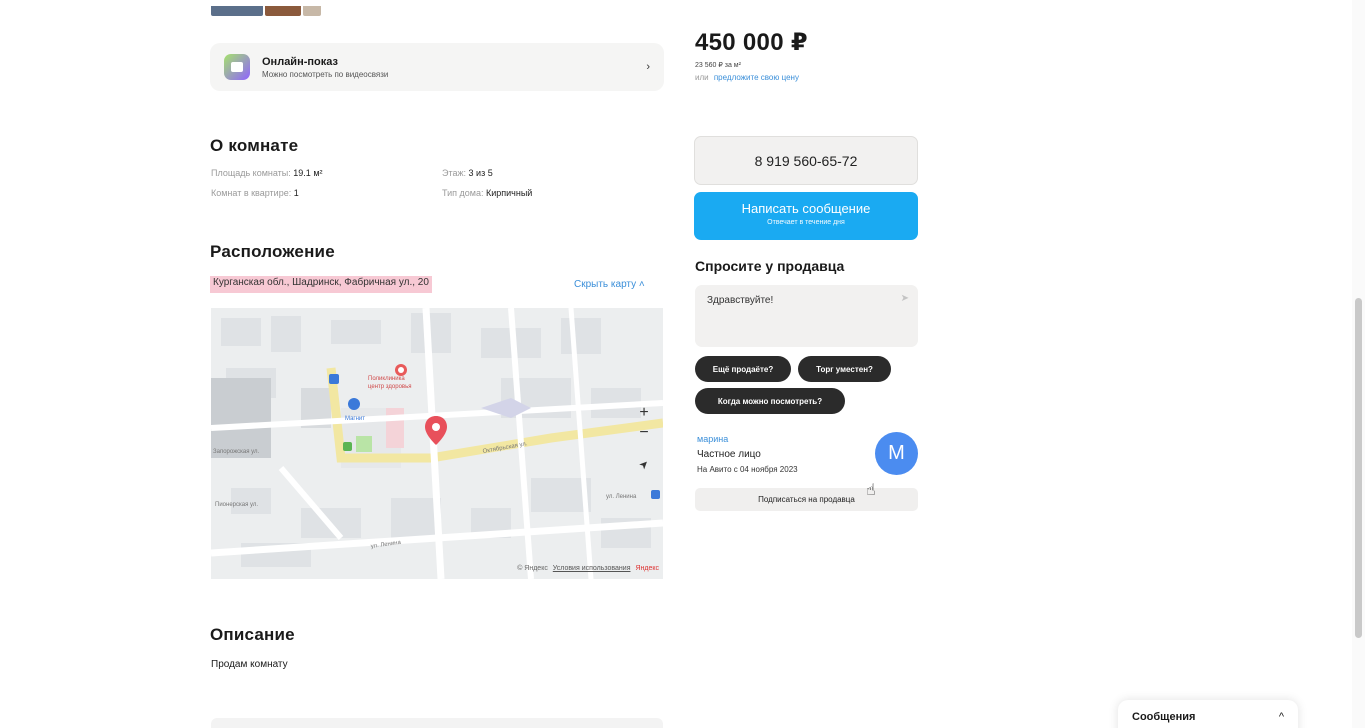 This screenshot has width=1365, height=728. Describe the element at coordinates (702, 77) in the screenshot. I see `price-offer-prefix: или` at that location.